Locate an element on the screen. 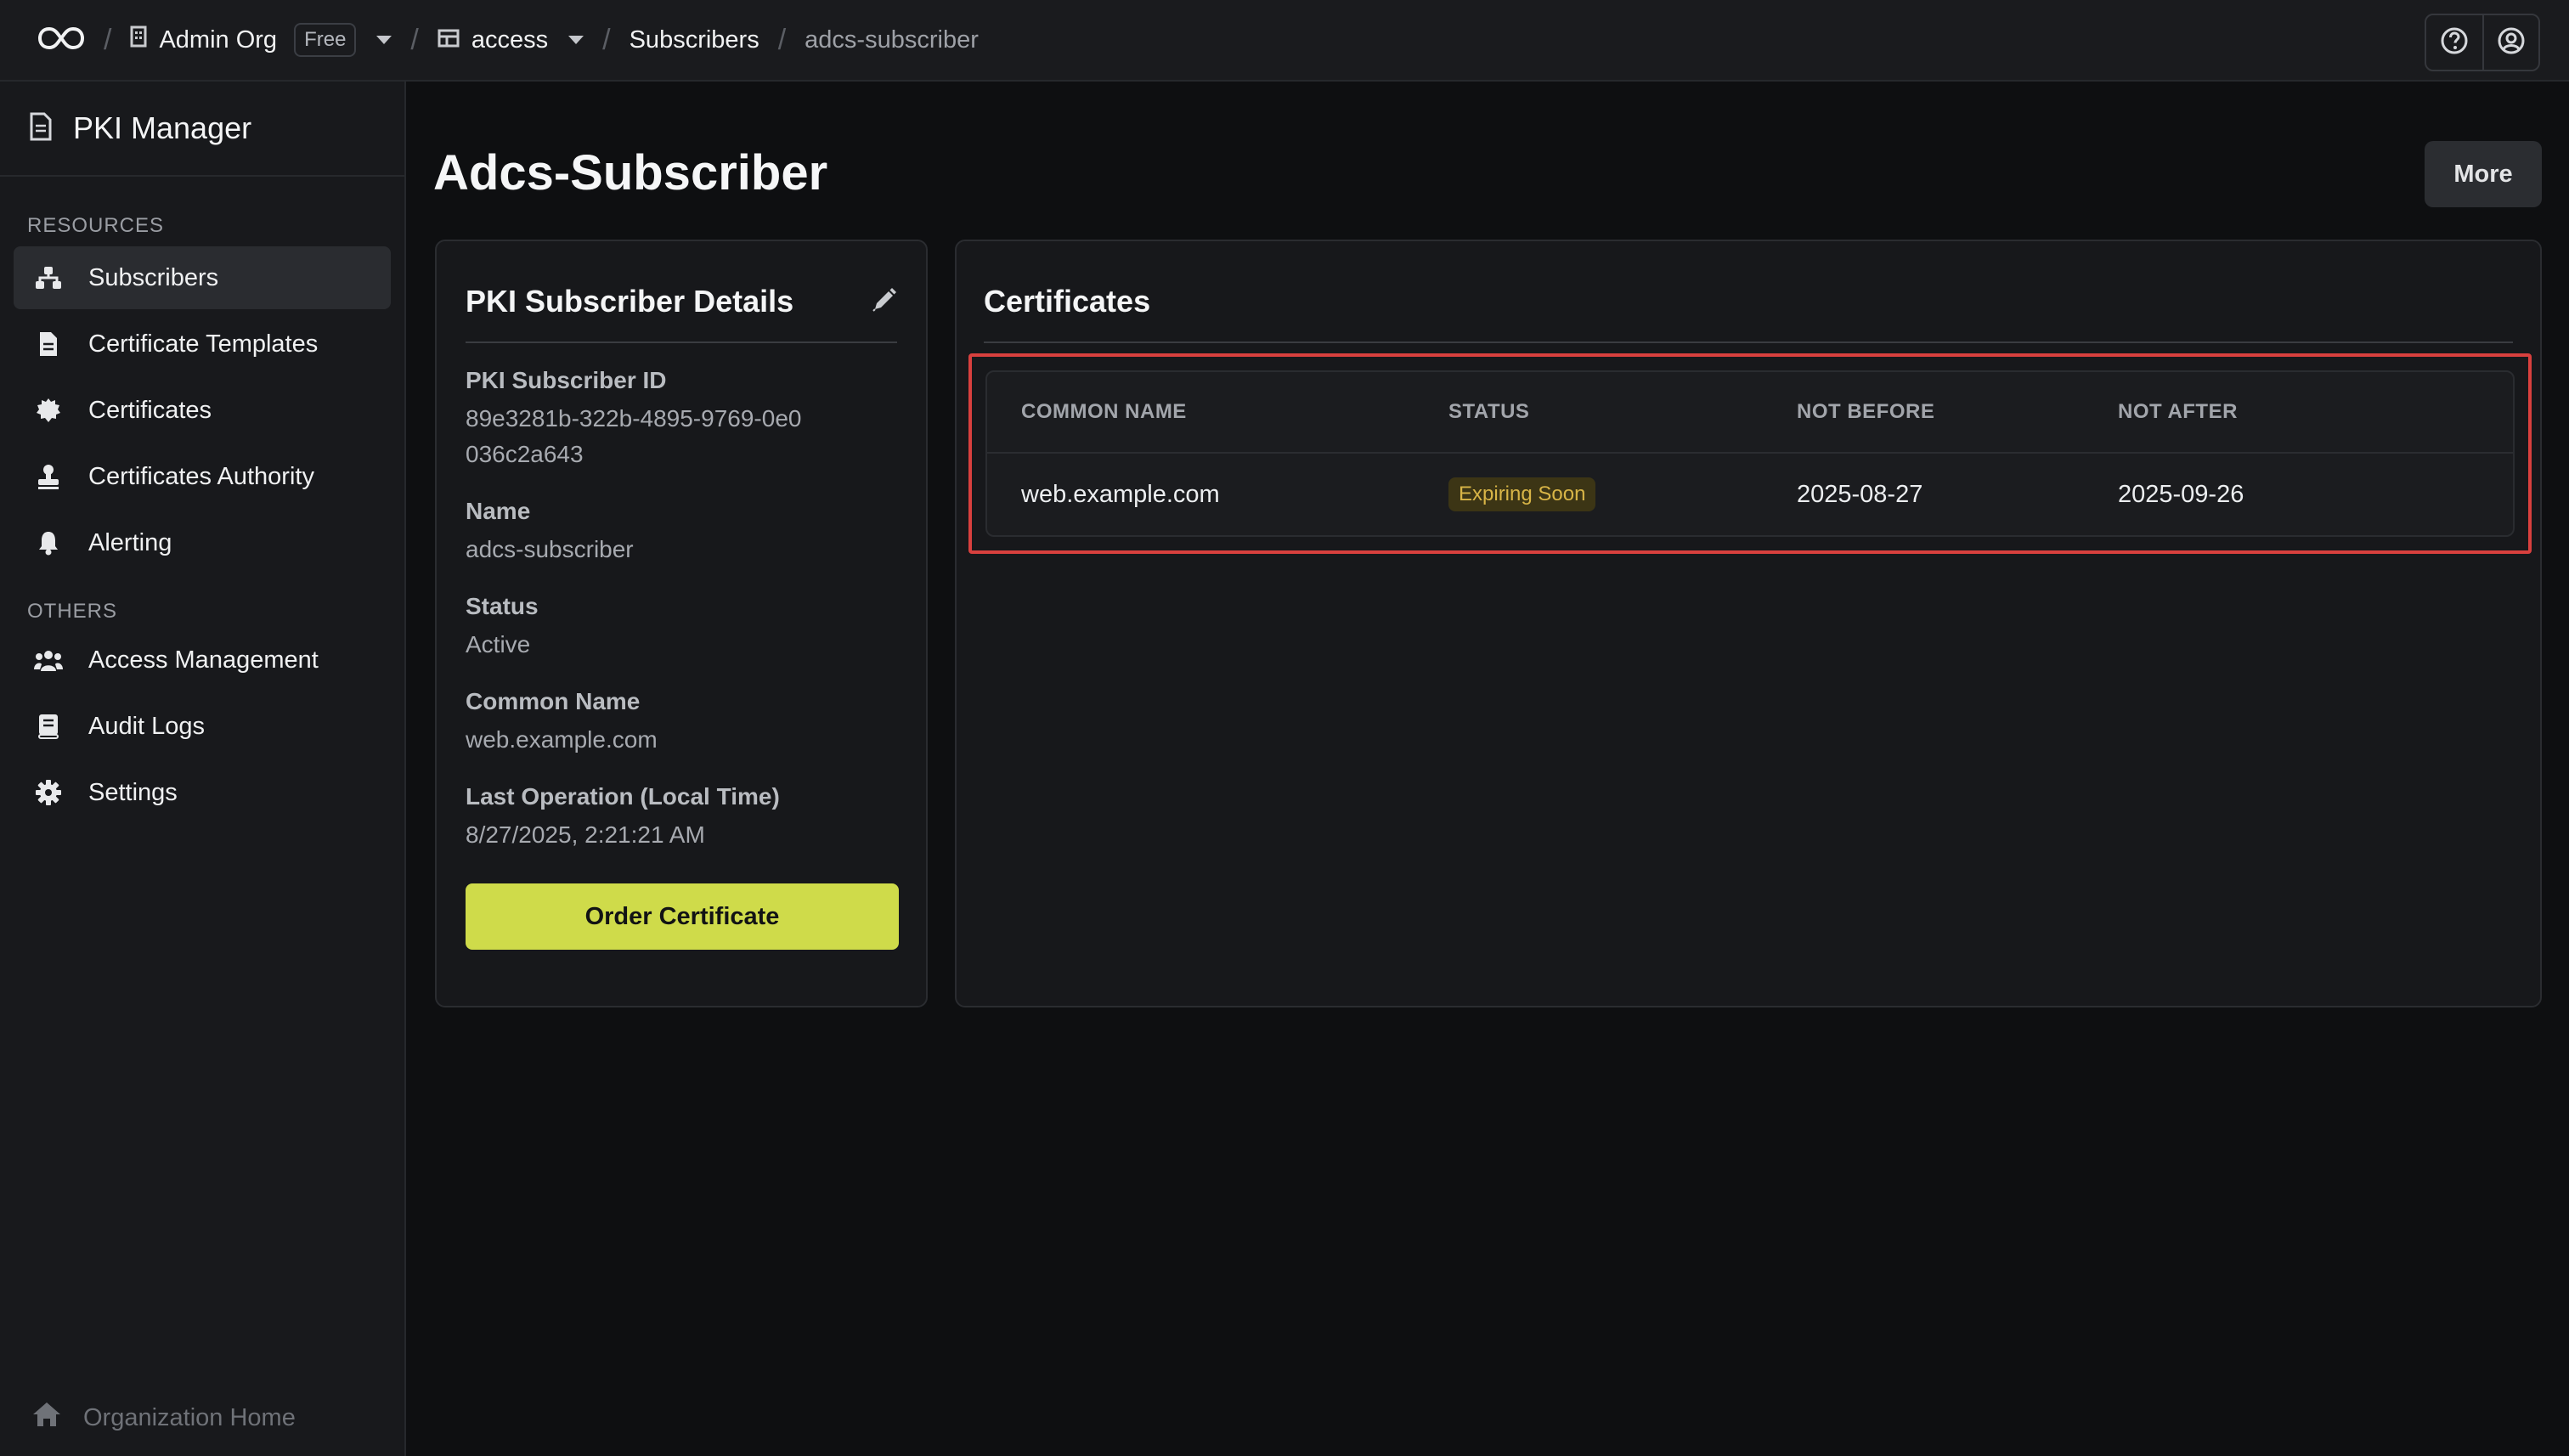 Image resolution: width=2569 pixels, height=1456 pixels. field-label: Last Operation (Local Time) is located at coordinates (623, 797).